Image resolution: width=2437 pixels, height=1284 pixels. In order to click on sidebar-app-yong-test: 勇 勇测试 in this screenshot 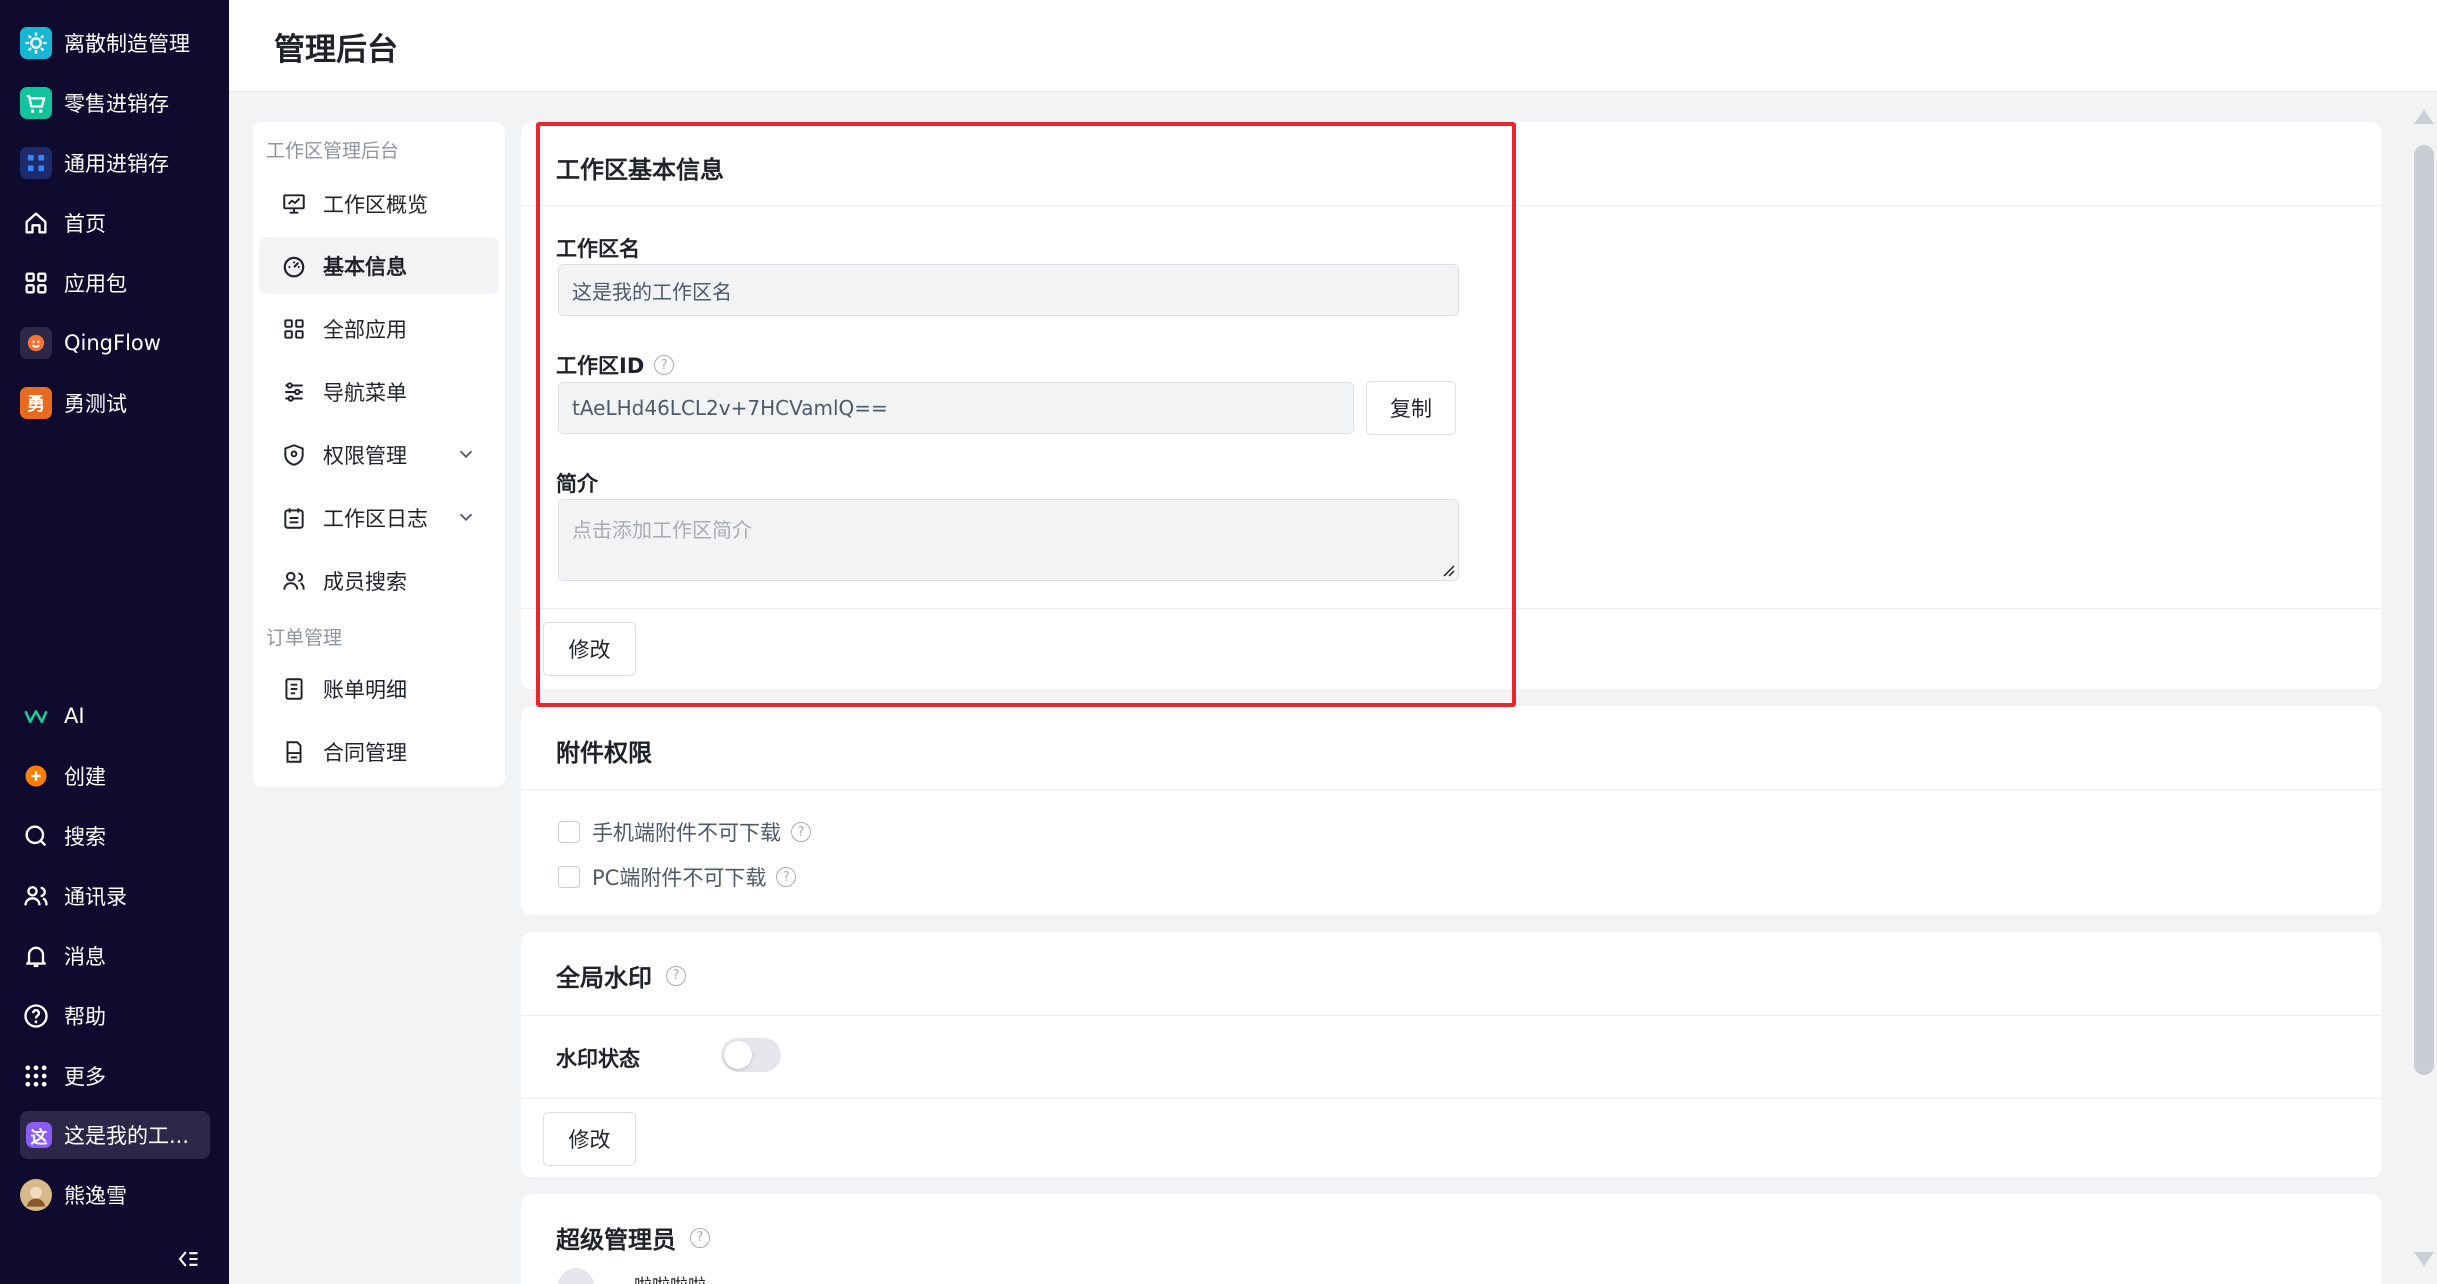, I will do `click(115, 403)`.